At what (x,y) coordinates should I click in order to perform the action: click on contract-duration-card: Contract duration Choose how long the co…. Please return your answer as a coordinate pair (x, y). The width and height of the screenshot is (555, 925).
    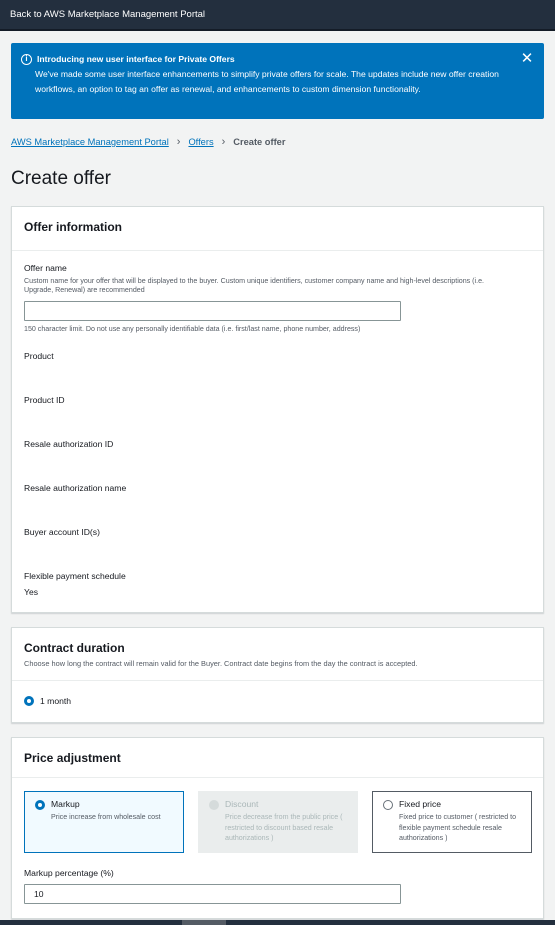
    Looking at the image, I should click on (277, 675).